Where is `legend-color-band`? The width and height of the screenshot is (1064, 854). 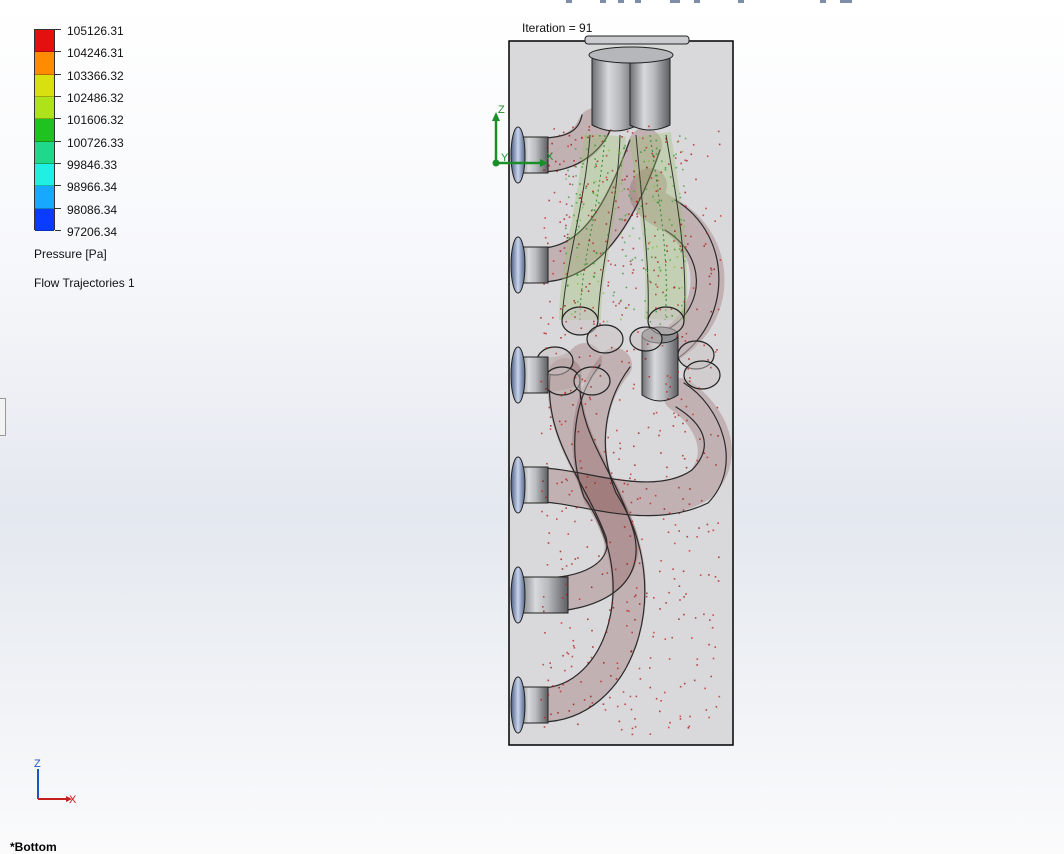
legend-color-band is located at coordinates (44, 130).